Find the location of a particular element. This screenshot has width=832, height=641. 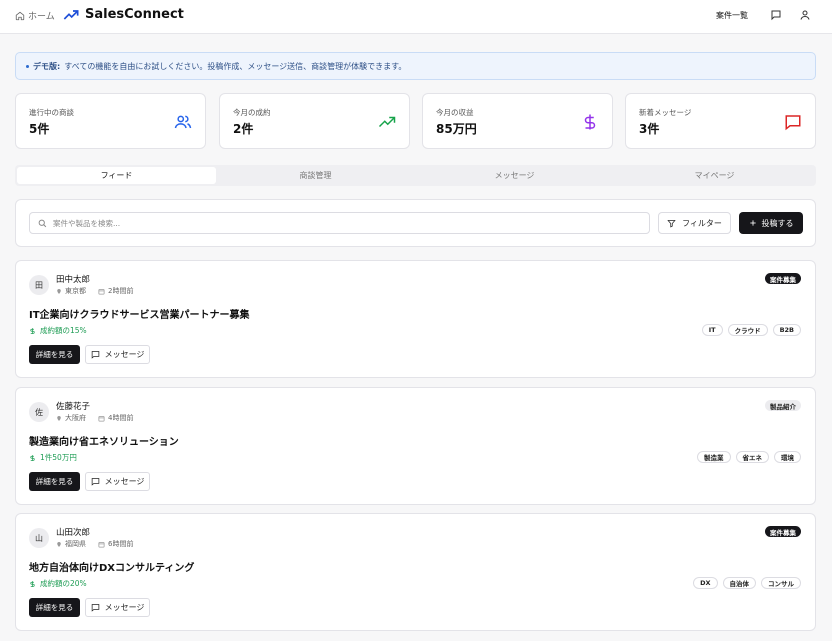

tab-feed: フィード is located at coordinates (116, 175).